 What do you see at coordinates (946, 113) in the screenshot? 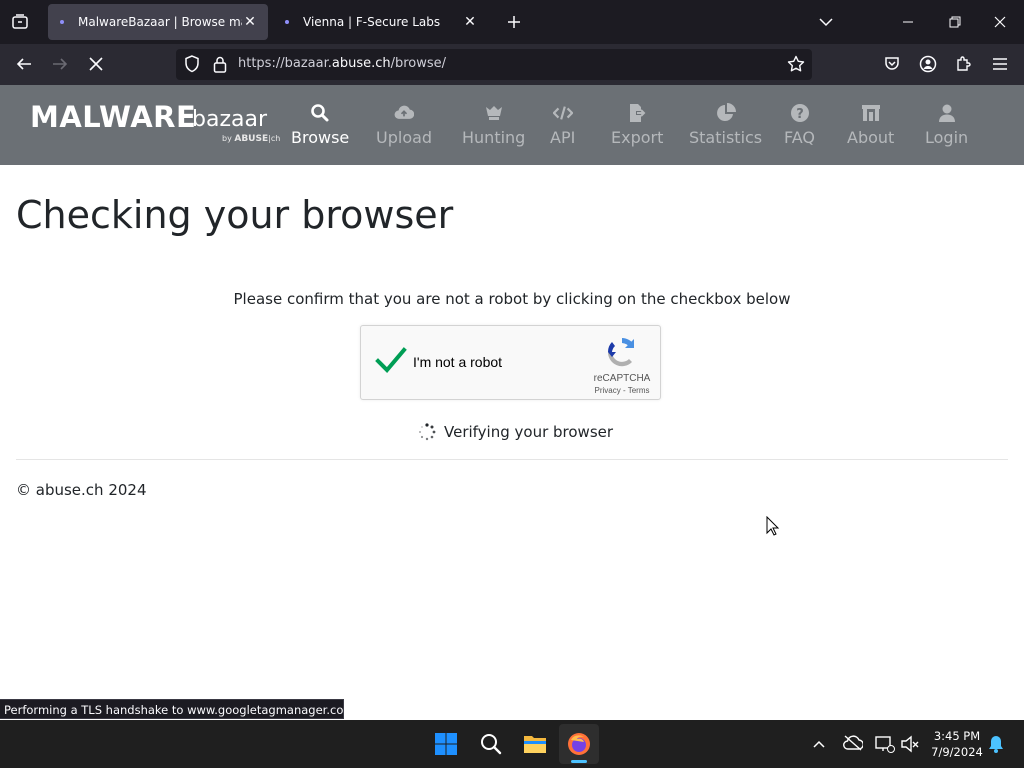
I see `user-icon` at bounding box center [946, 113].